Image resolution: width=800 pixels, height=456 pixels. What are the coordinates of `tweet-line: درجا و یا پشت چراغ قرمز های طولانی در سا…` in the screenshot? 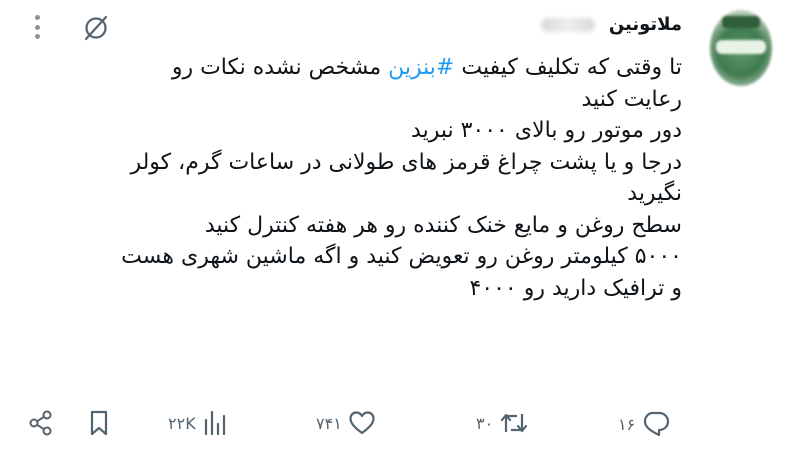 It's located at (406, 162).